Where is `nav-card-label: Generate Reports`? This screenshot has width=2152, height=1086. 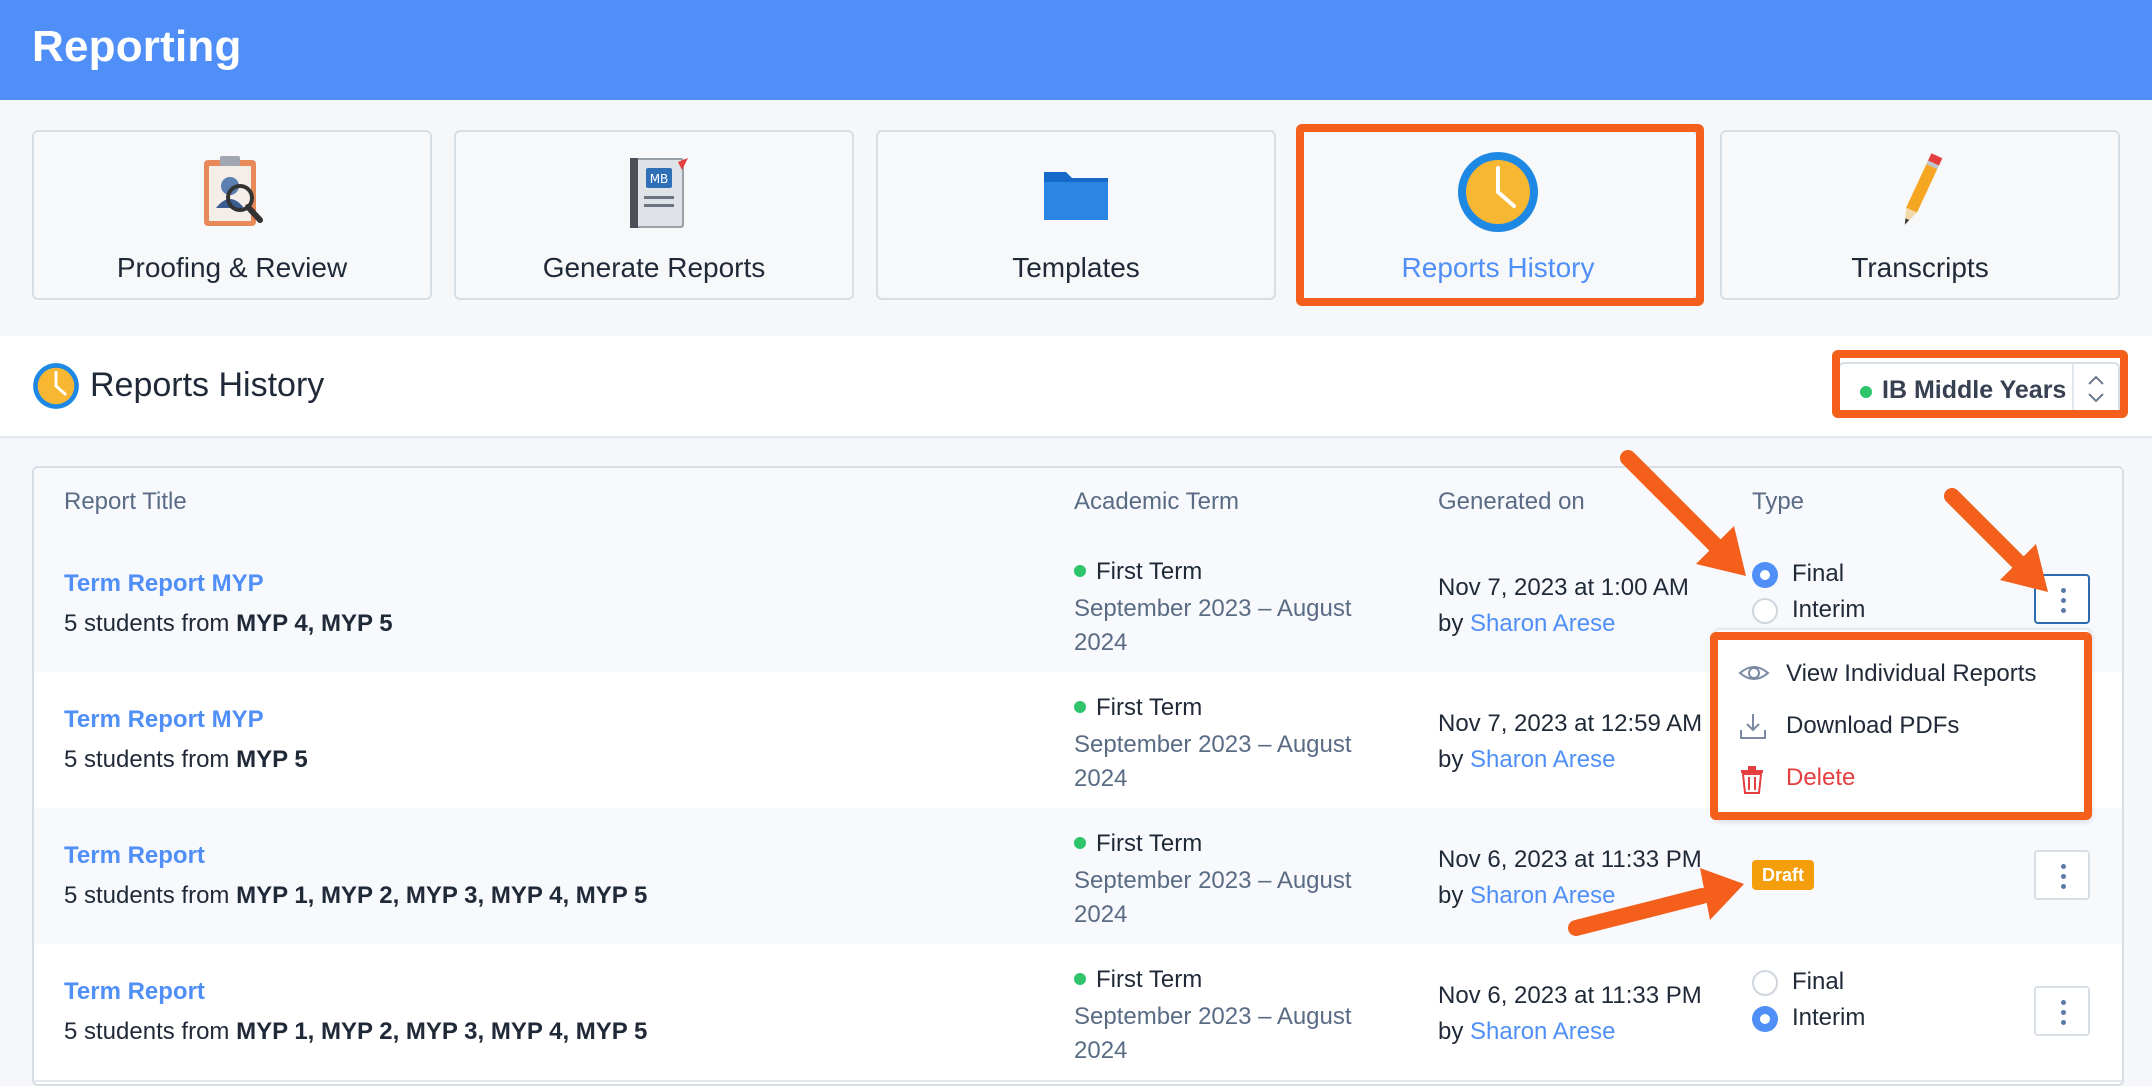 nav-card-label: Generate Reports is located at coordinates (654, 267).